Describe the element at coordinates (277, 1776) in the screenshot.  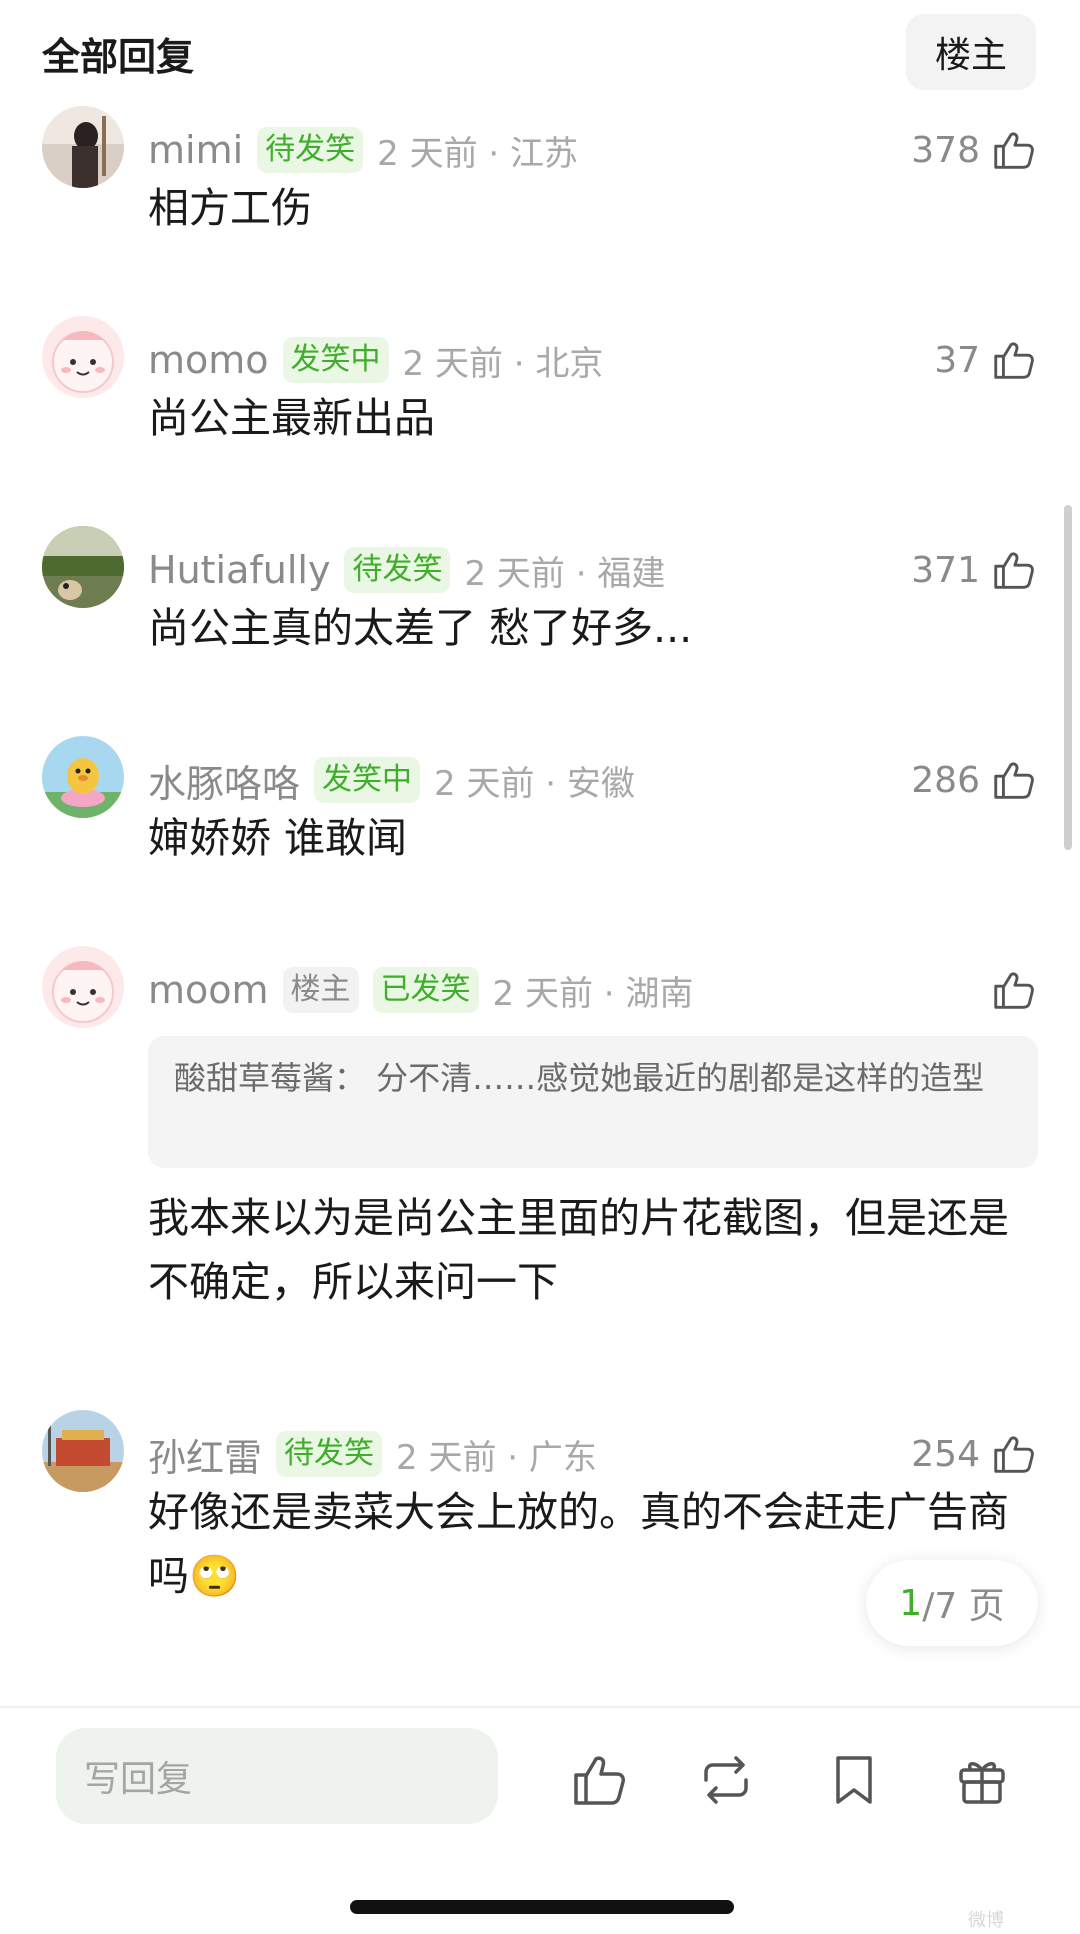
I see `reply-input: 写回复` at that location.